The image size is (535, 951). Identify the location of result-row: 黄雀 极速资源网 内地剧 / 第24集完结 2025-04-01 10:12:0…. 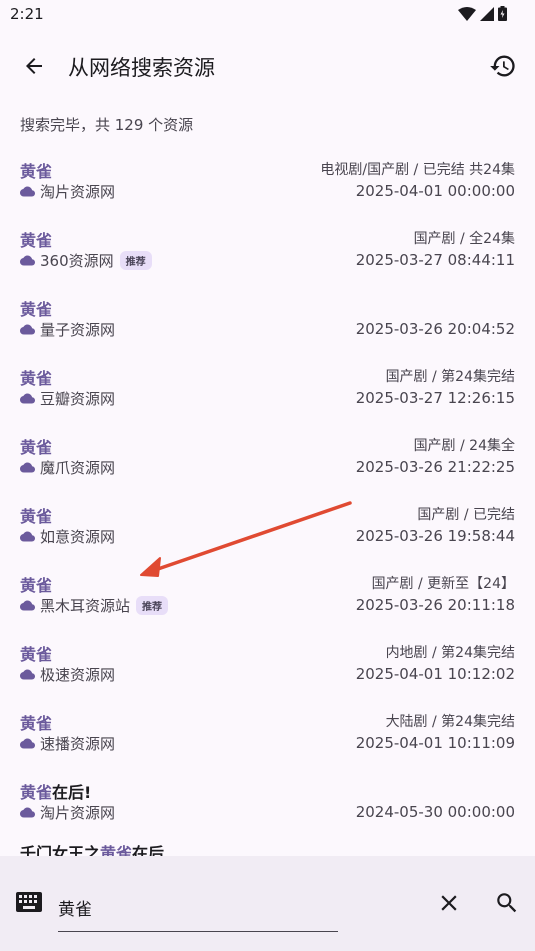
(267, 667).